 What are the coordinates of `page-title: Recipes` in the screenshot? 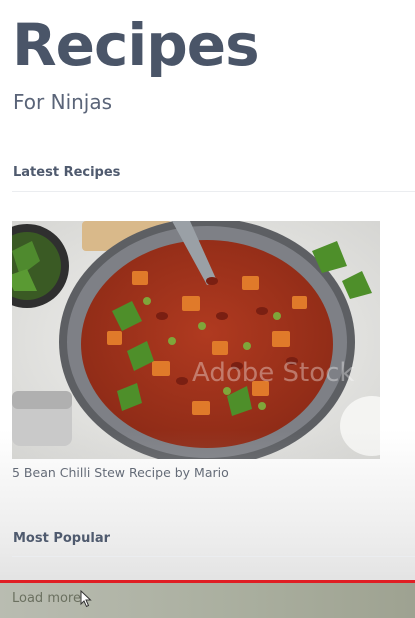 It's located at (136, 45).